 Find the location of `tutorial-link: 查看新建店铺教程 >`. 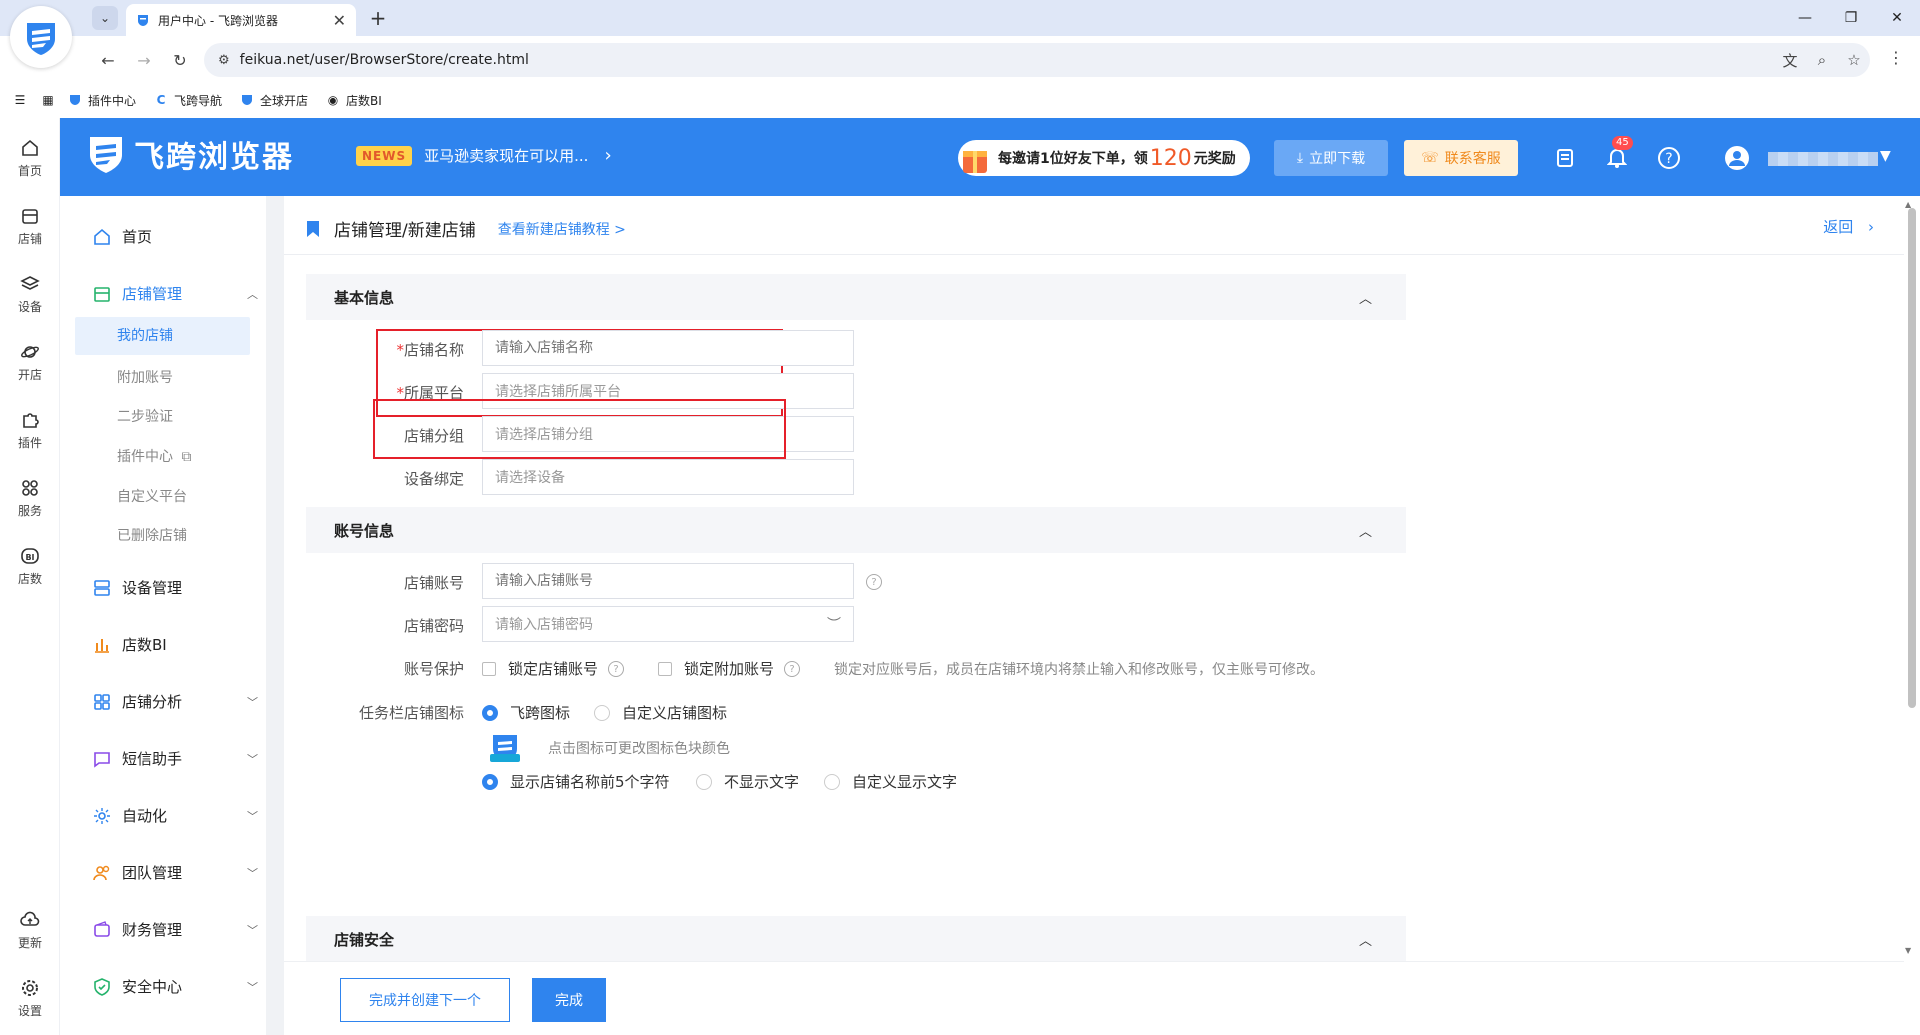

tutorial-link: 查看新建店铺教程 > is located at coordinates (562, 229).